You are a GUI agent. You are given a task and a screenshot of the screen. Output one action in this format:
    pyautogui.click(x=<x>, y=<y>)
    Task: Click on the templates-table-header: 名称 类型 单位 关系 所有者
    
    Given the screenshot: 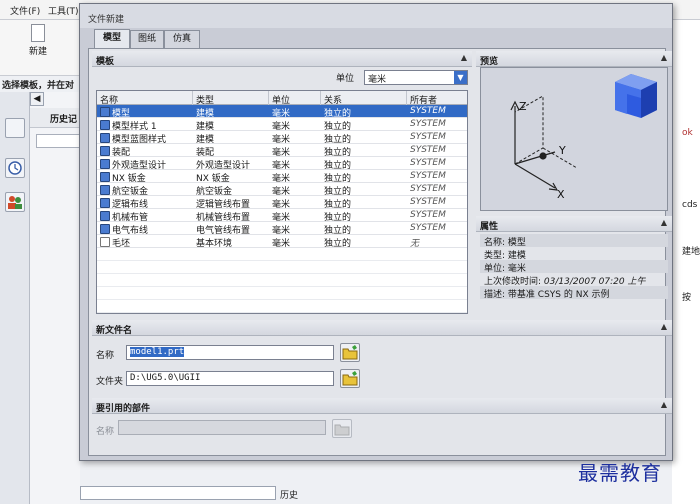 What is the action you would take?
    pyautogui.click(x=282, y=98)
    